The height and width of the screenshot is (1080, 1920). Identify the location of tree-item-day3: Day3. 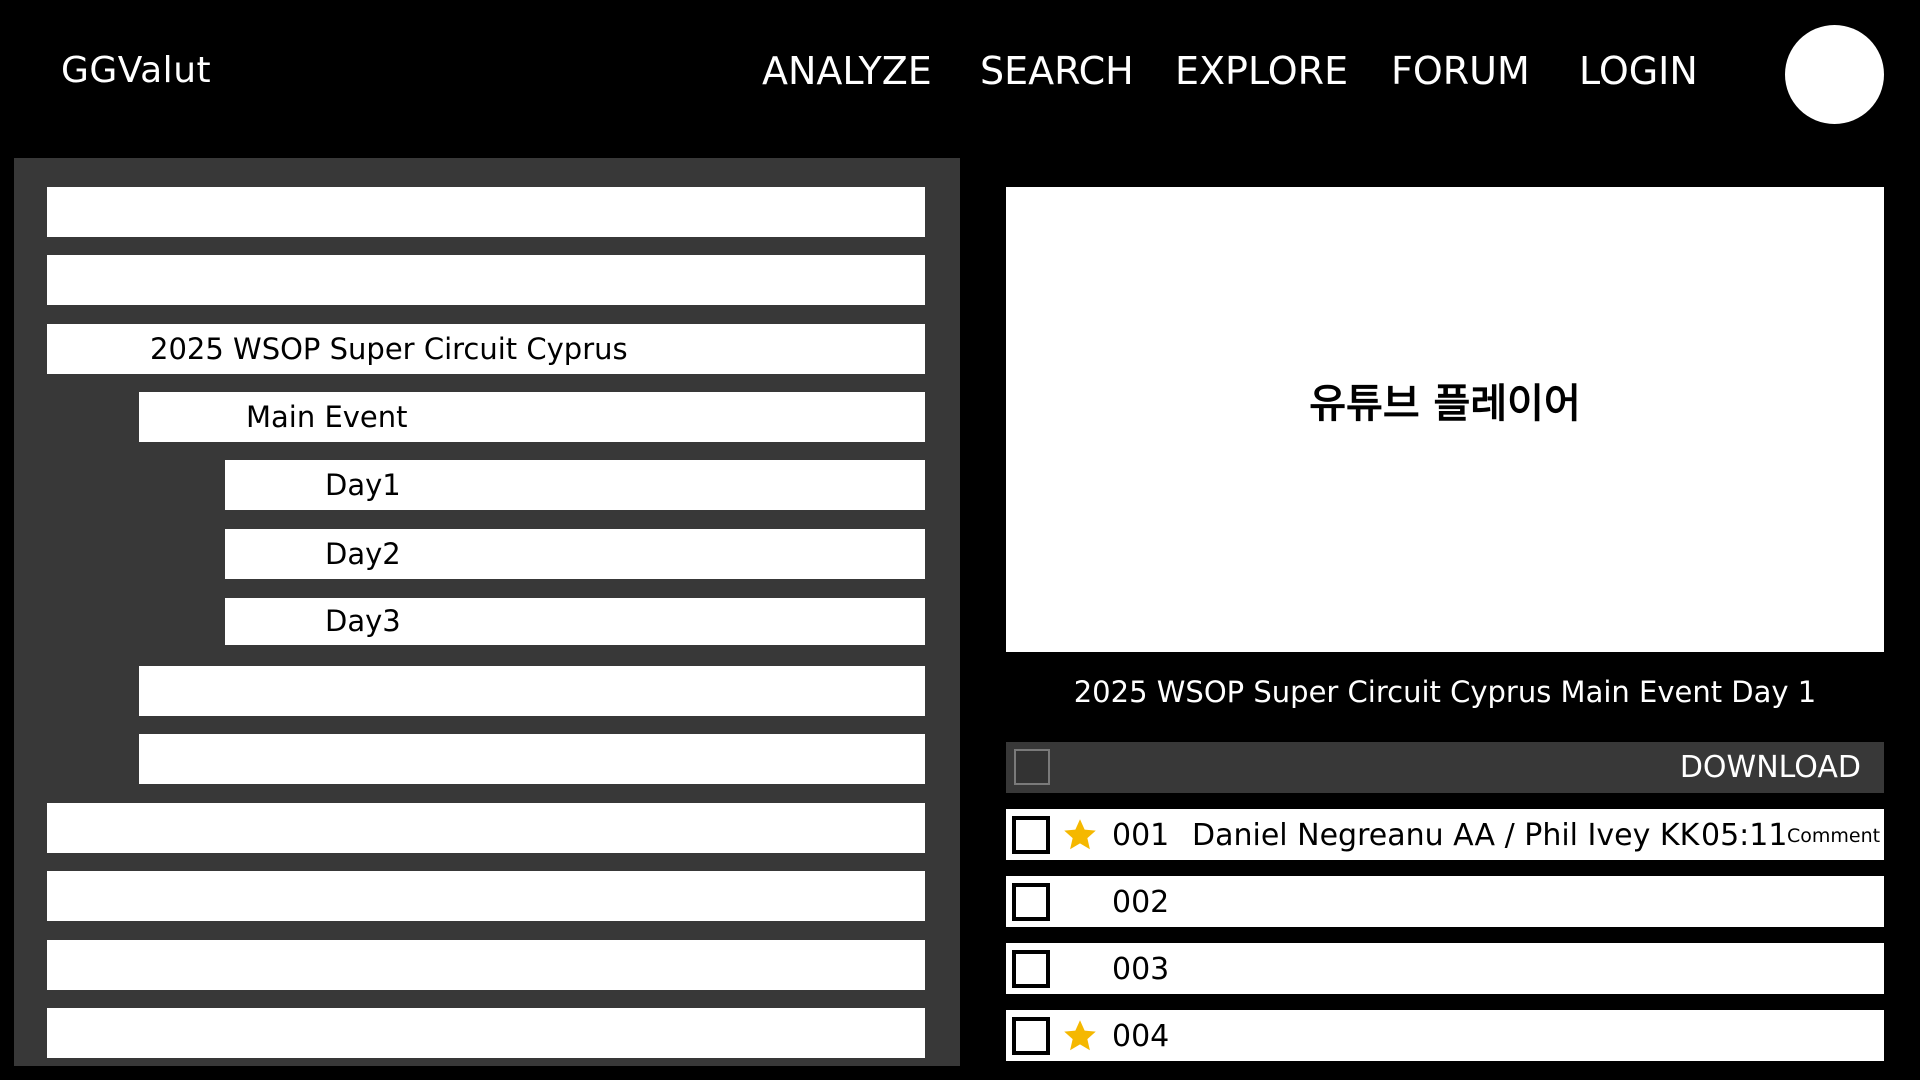
(575, 621).